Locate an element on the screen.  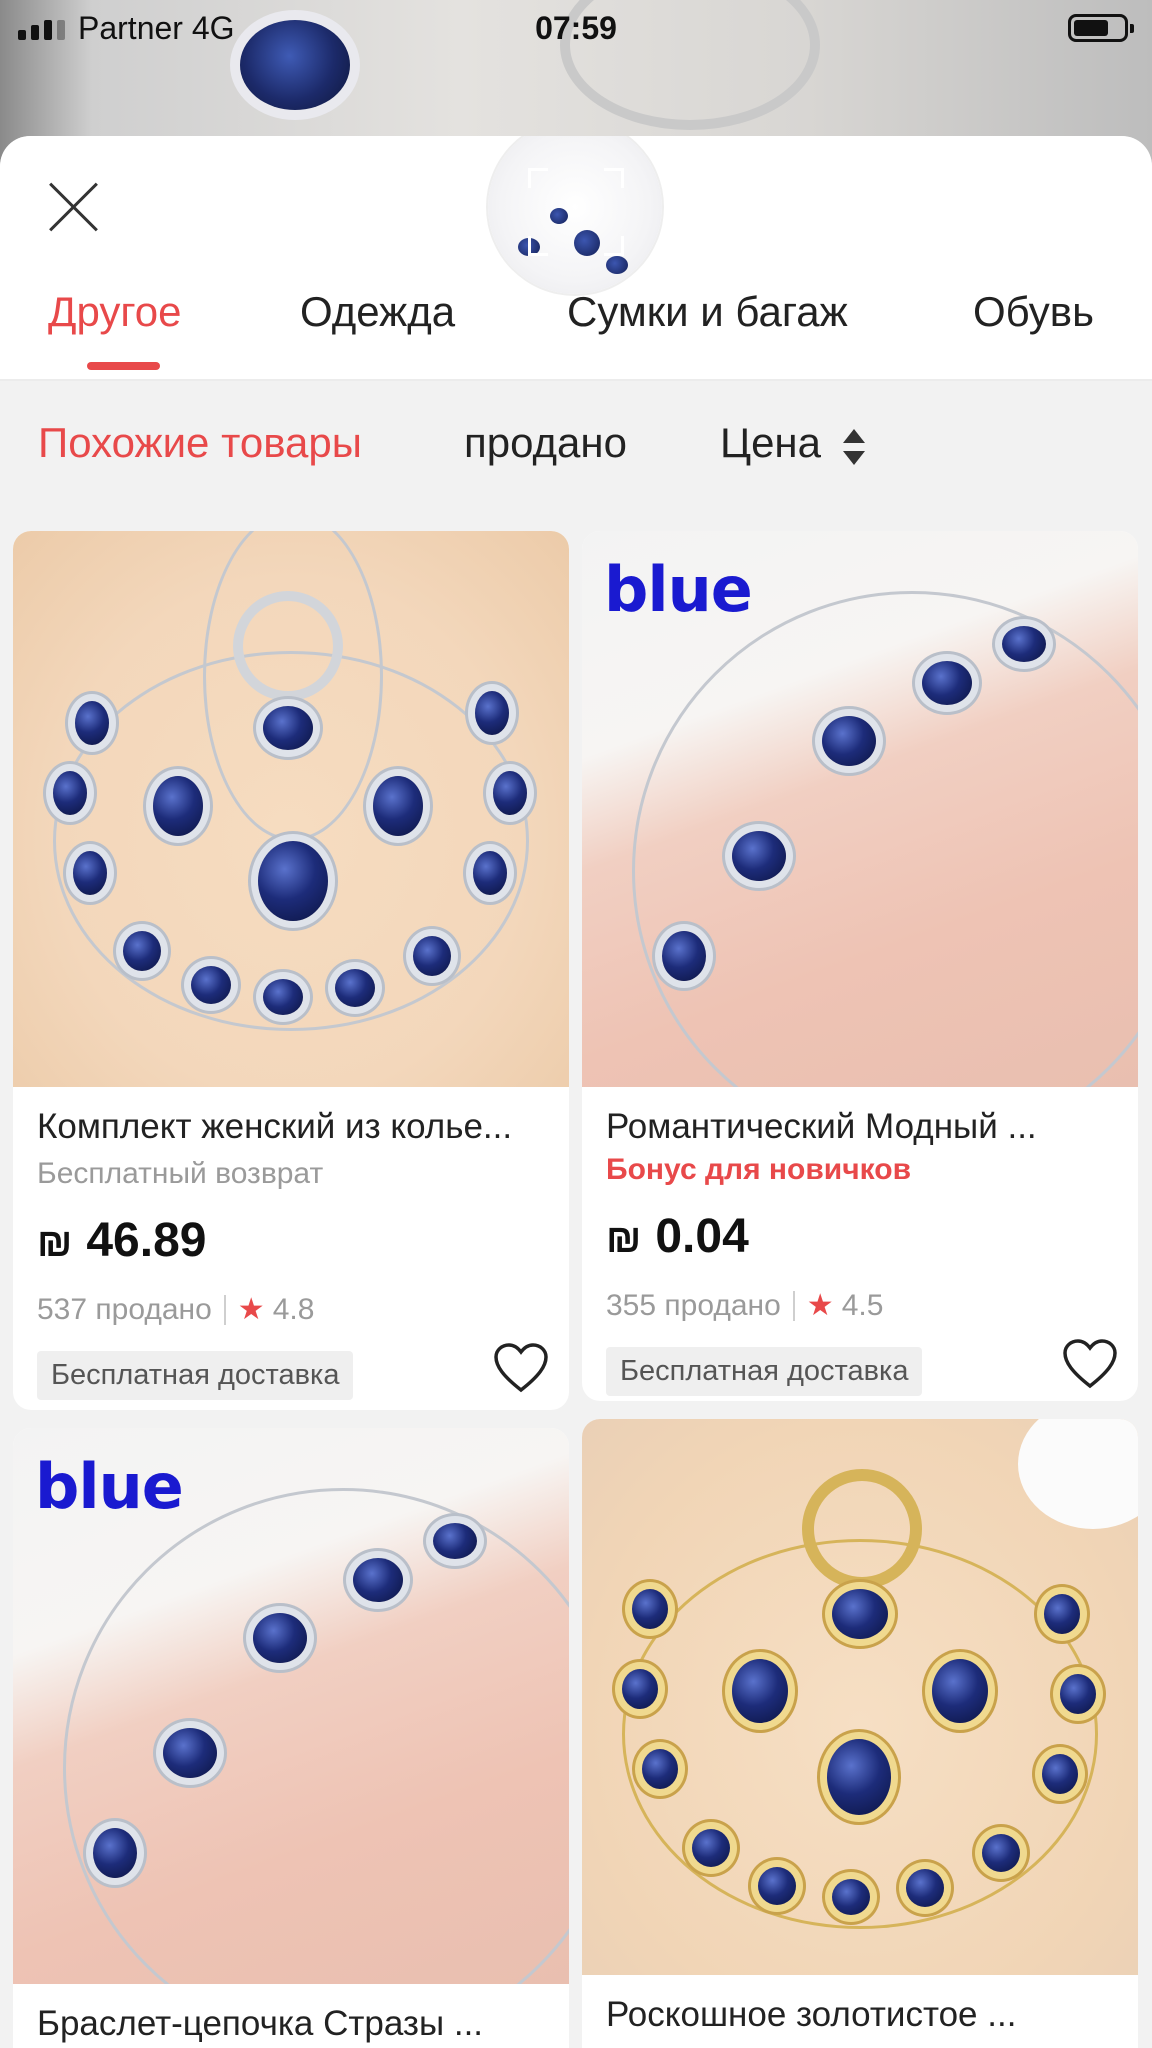
rating-value: 4.8 is located at coordinates (293, 1309).